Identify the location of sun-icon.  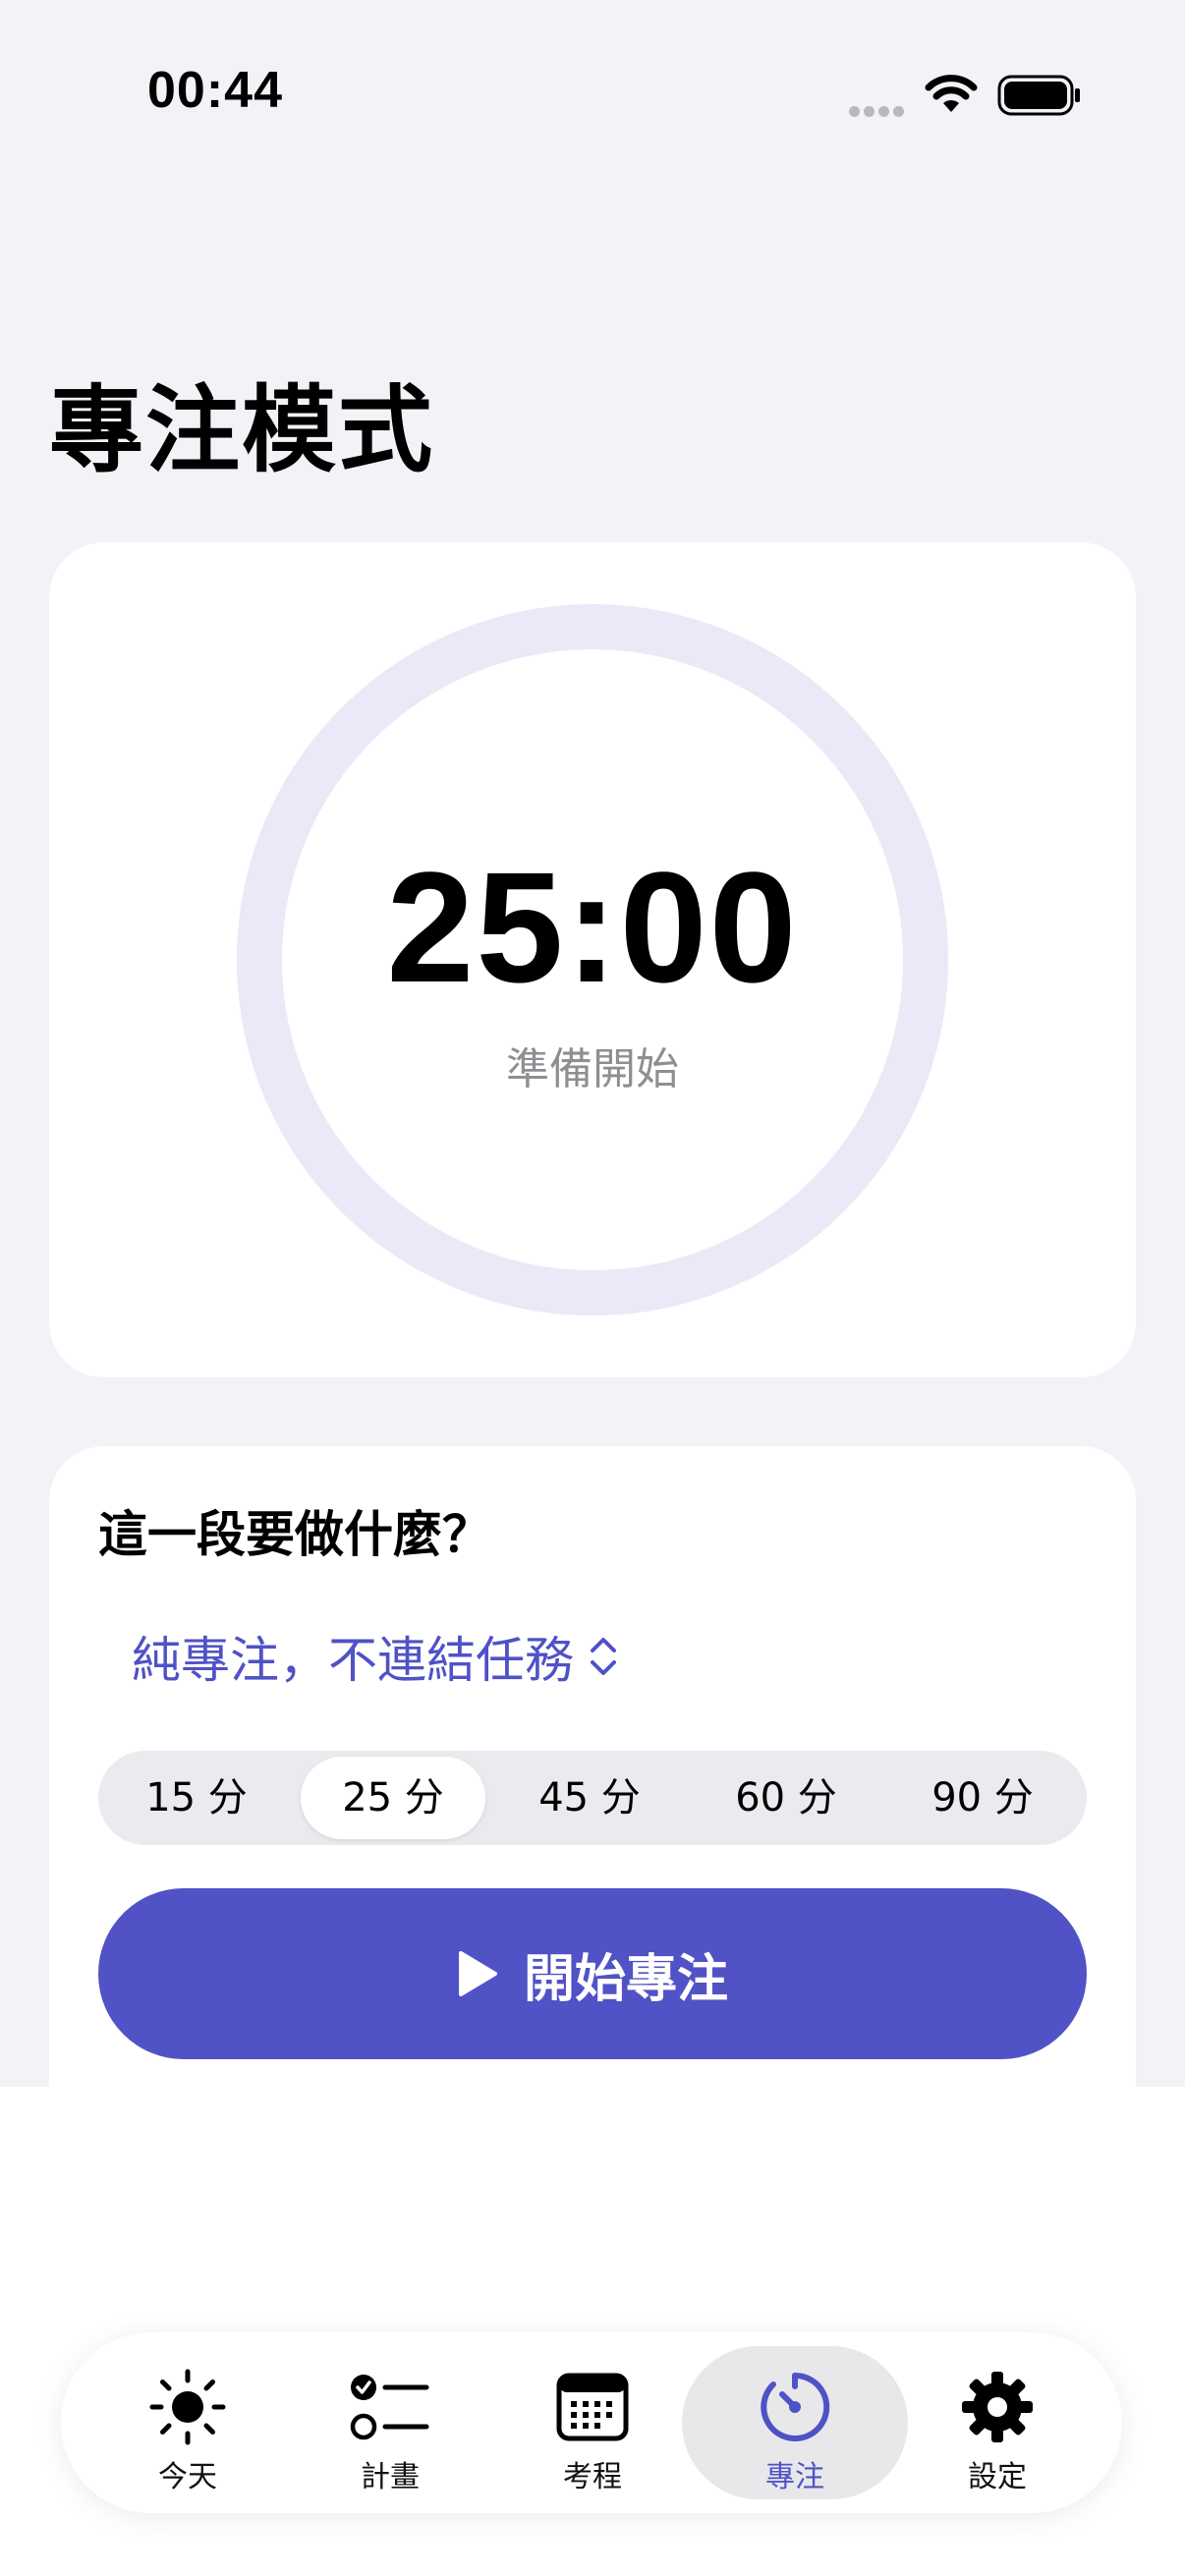
(187, 2407).